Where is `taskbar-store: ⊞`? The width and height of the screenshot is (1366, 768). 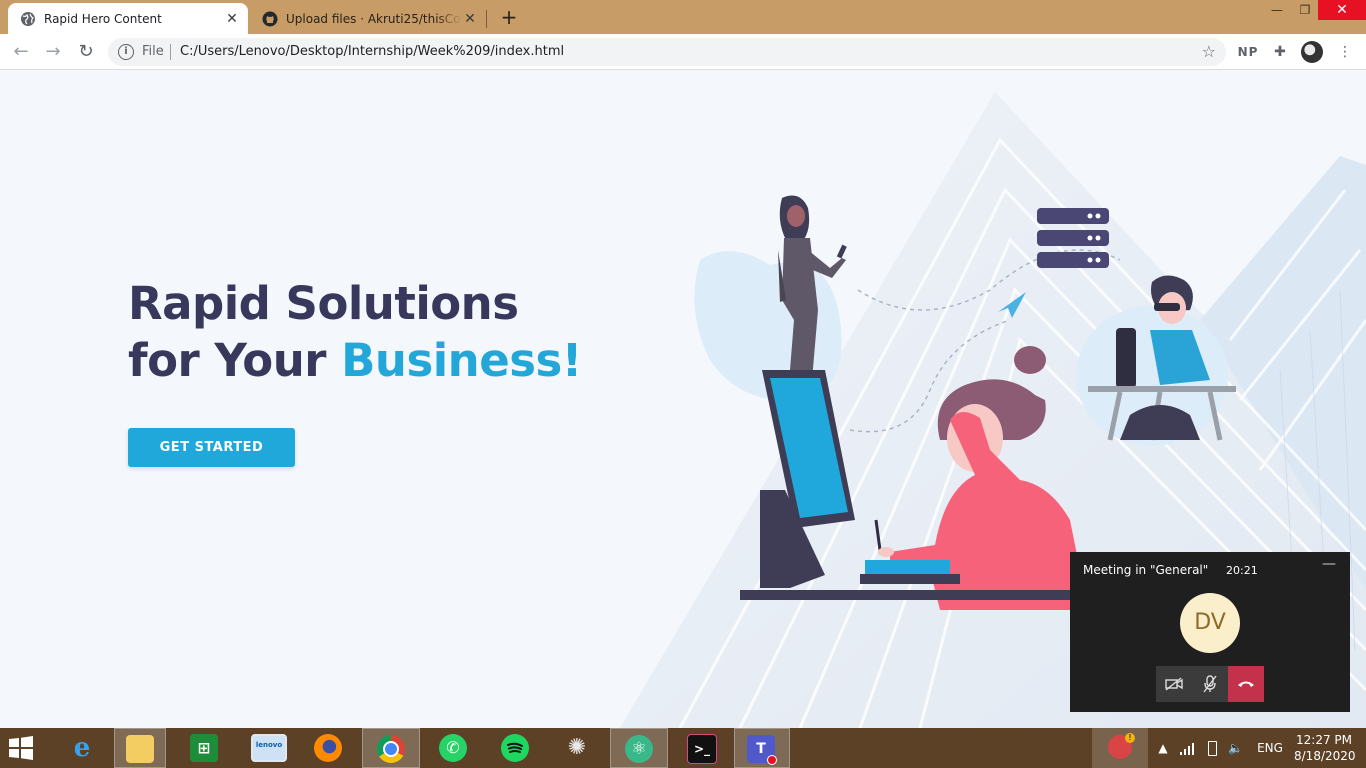 taskbar-store: ⊞ is located at coordinates (204, 748).